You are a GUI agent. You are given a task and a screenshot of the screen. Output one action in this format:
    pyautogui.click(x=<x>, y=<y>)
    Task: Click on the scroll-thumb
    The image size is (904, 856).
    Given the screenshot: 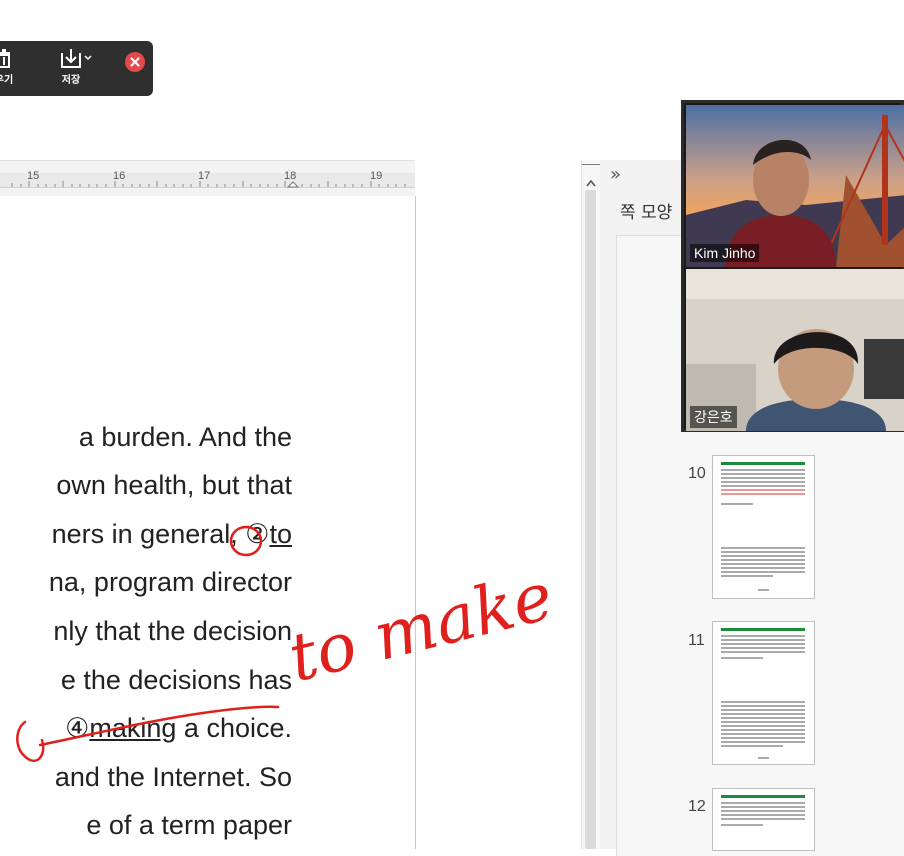 What is the action you would take?
    pyautogui.click(x=590, y=519)
    